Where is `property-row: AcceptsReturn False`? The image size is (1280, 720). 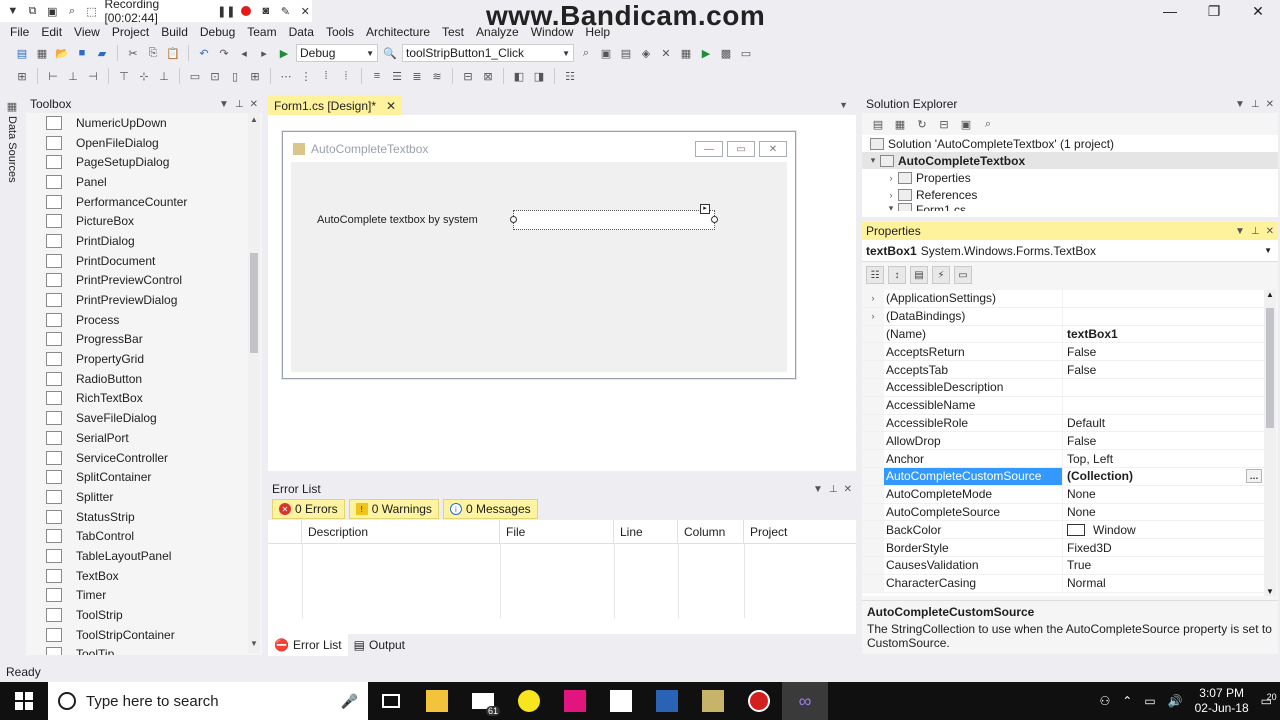
property-row: AcceptsReturn False is located at coordinates (1063, 352).